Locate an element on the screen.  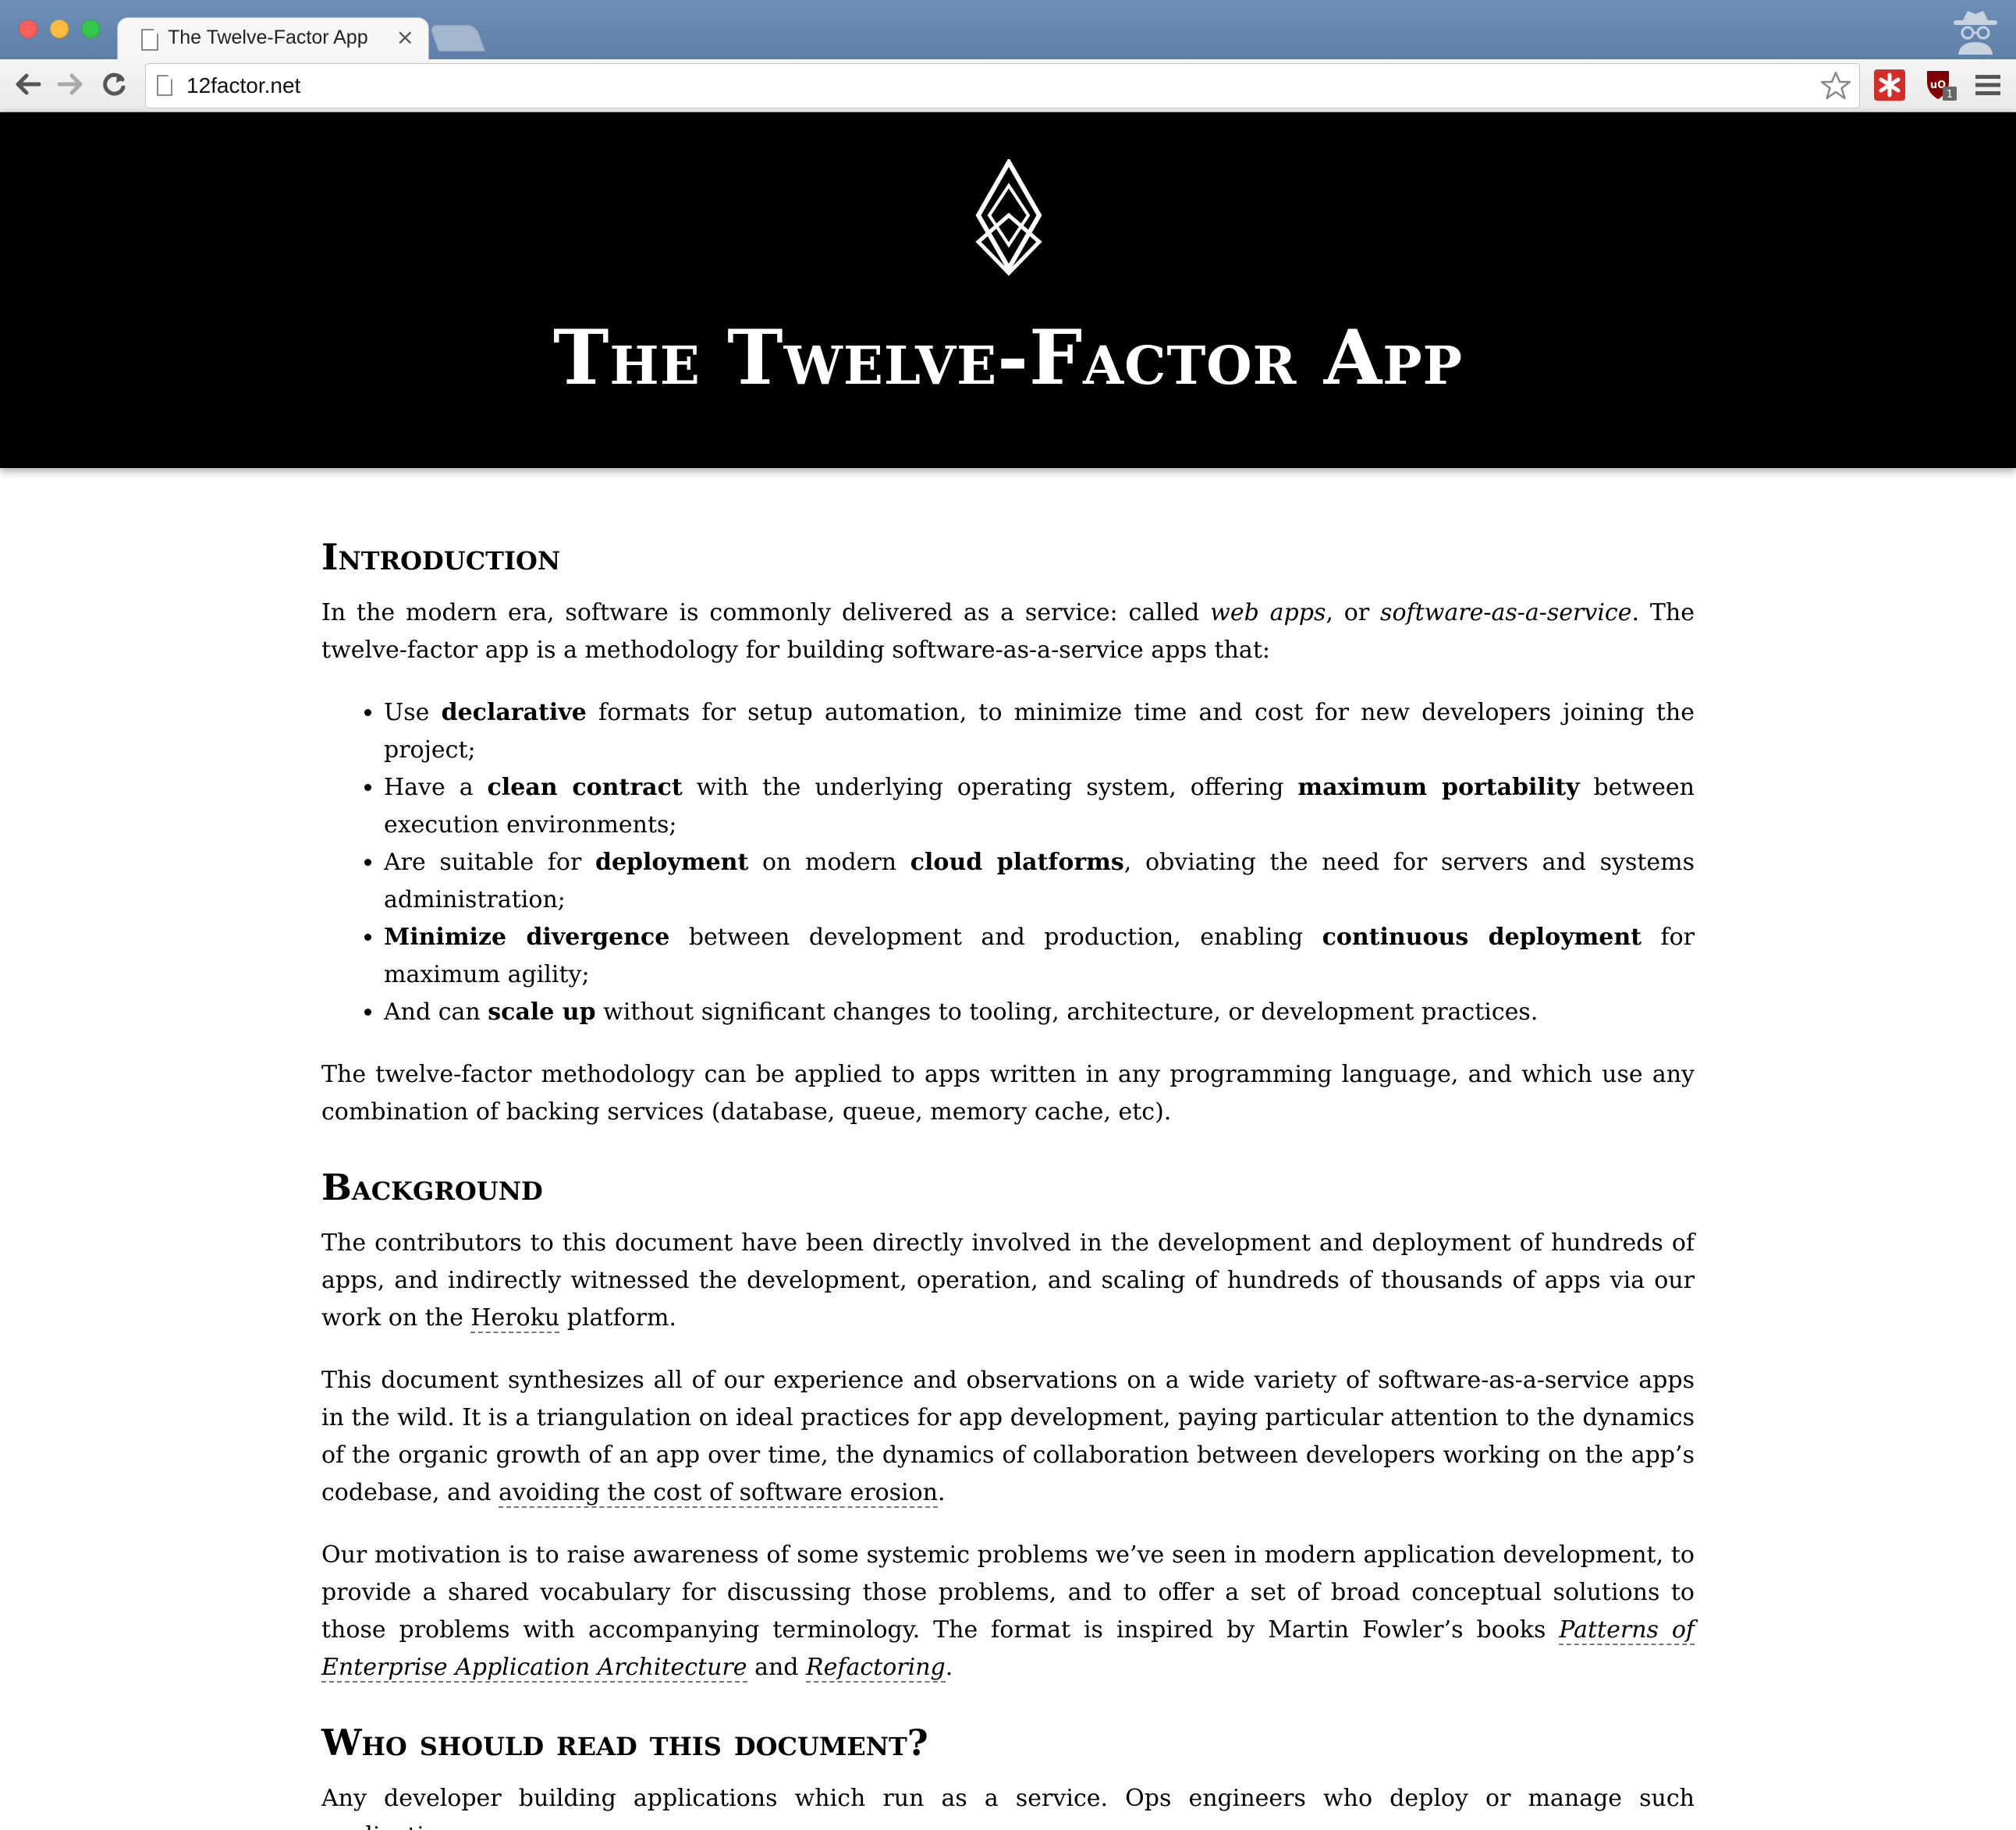
reload-icon is located at coordinates (114, 84).